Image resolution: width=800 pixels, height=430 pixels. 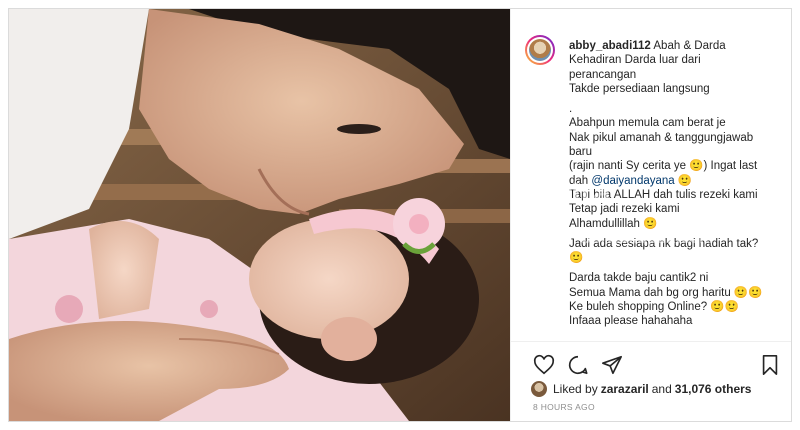 I want to click on caption-line: Abah & Darda, so click(x=689, y=46).